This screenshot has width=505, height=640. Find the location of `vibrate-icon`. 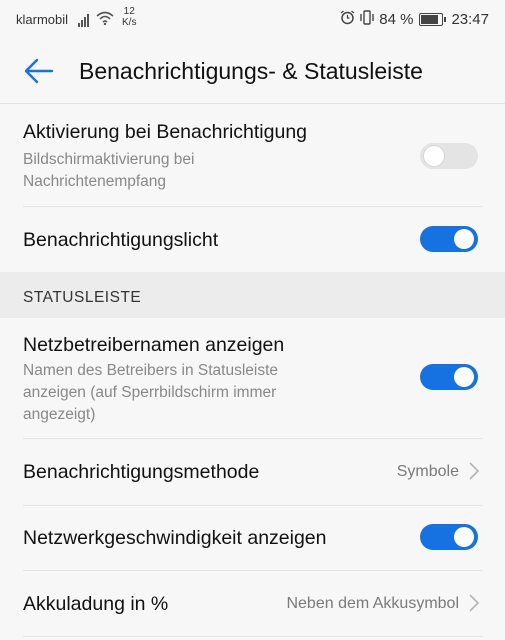

vibrate-icon is located at coordinates (367, 19).